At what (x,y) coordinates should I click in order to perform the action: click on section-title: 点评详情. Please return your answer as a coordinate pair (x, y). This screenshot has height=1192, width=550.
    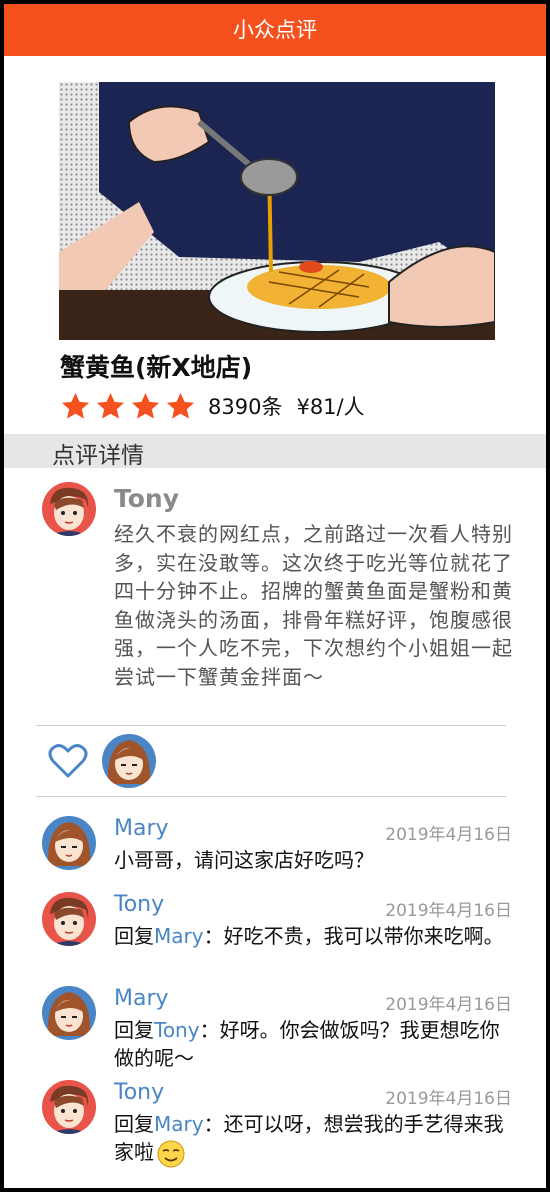
    Looking at the image, I should click on (98, 456).